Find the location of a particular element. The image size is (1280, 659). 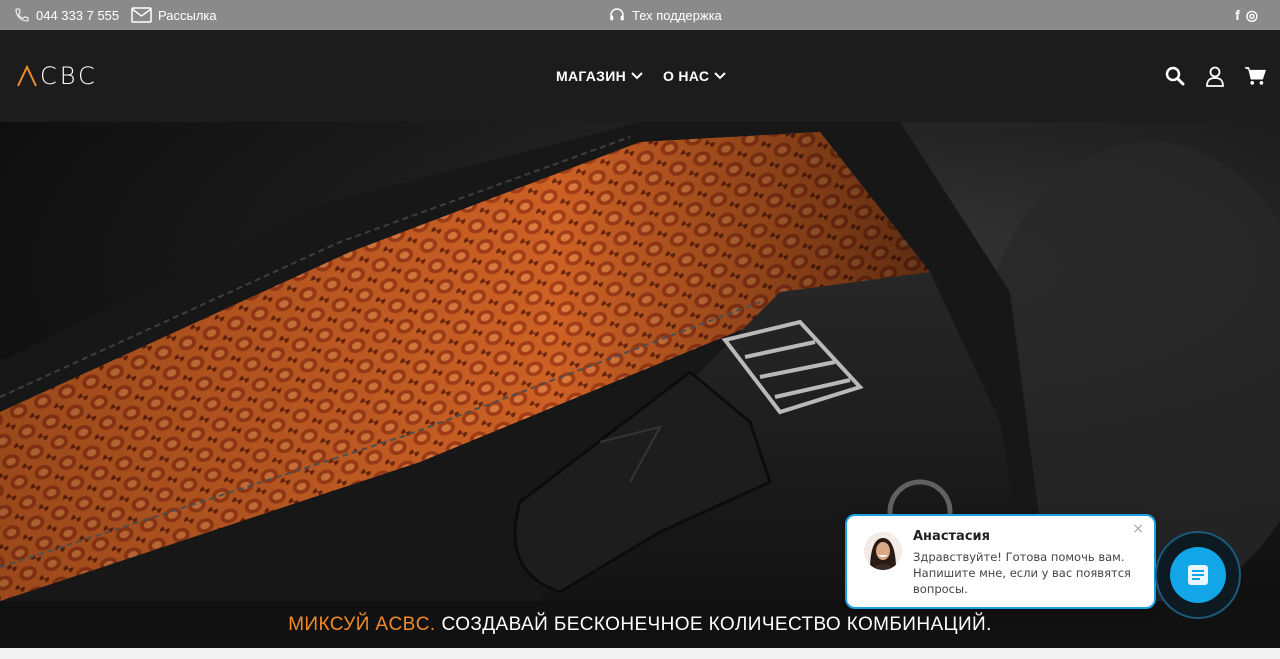

phone-link: 044 333 7 555 is located at coordinates (66, 15).